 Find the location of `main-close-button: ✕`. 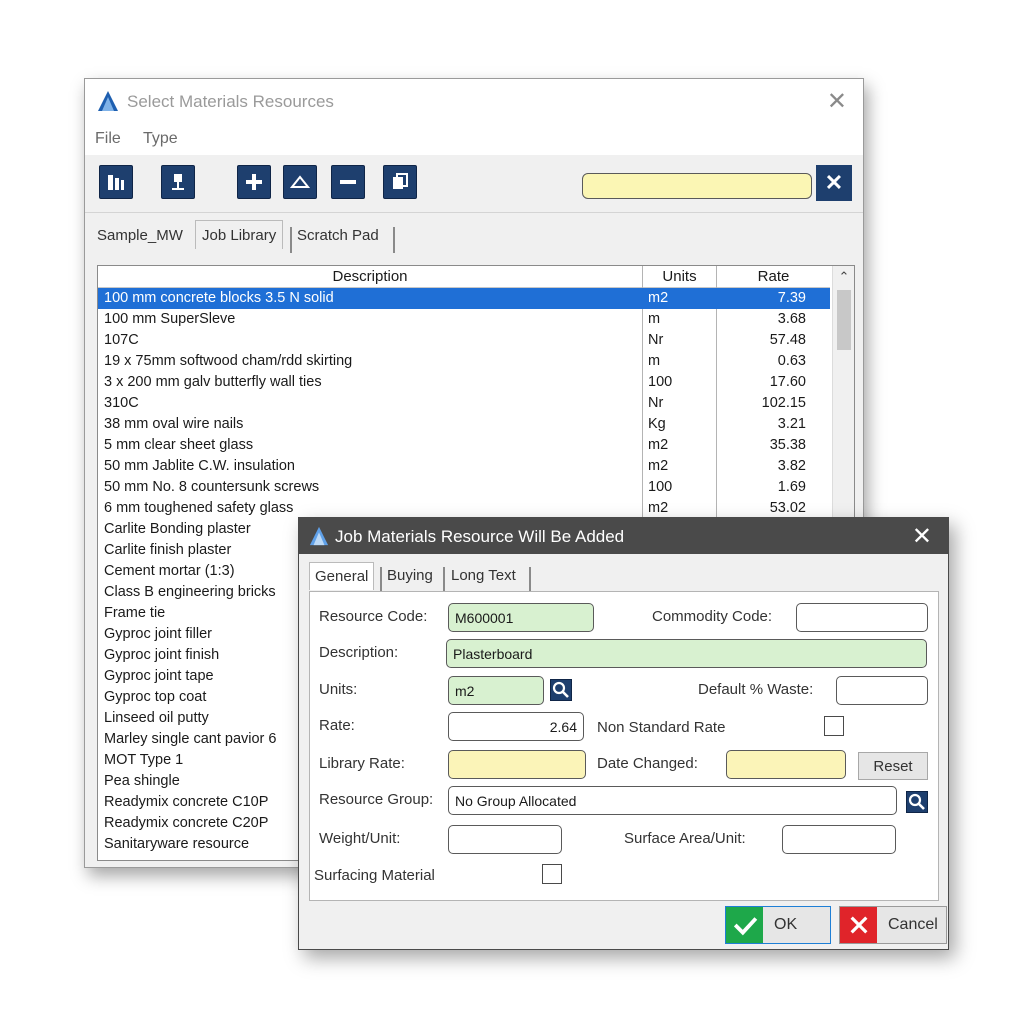

main-close-button: ✕ is located at coordinates (837, 101).